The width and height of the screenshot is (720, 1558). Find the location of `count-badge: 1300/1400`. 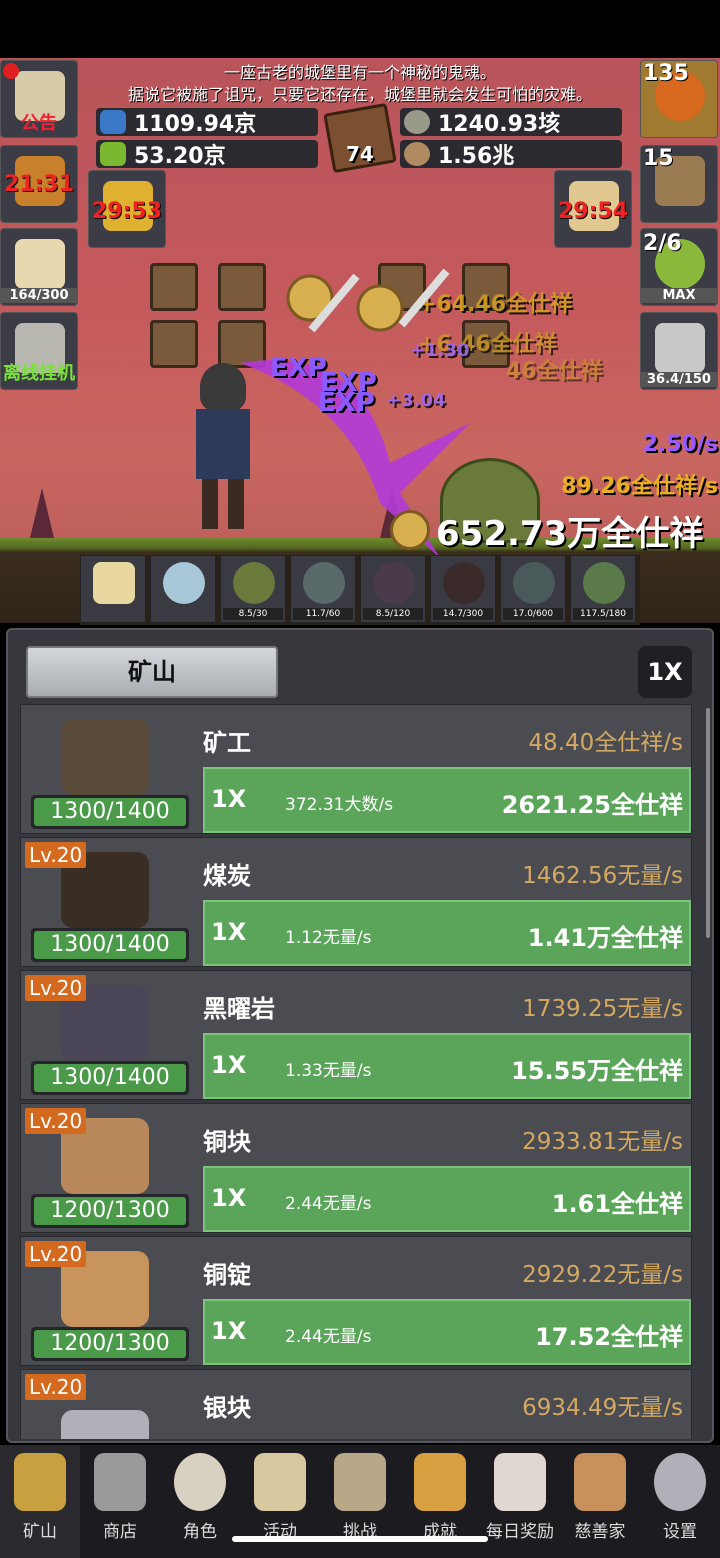

count-badge: 1300/1400 is located at coordinates (110, 945).